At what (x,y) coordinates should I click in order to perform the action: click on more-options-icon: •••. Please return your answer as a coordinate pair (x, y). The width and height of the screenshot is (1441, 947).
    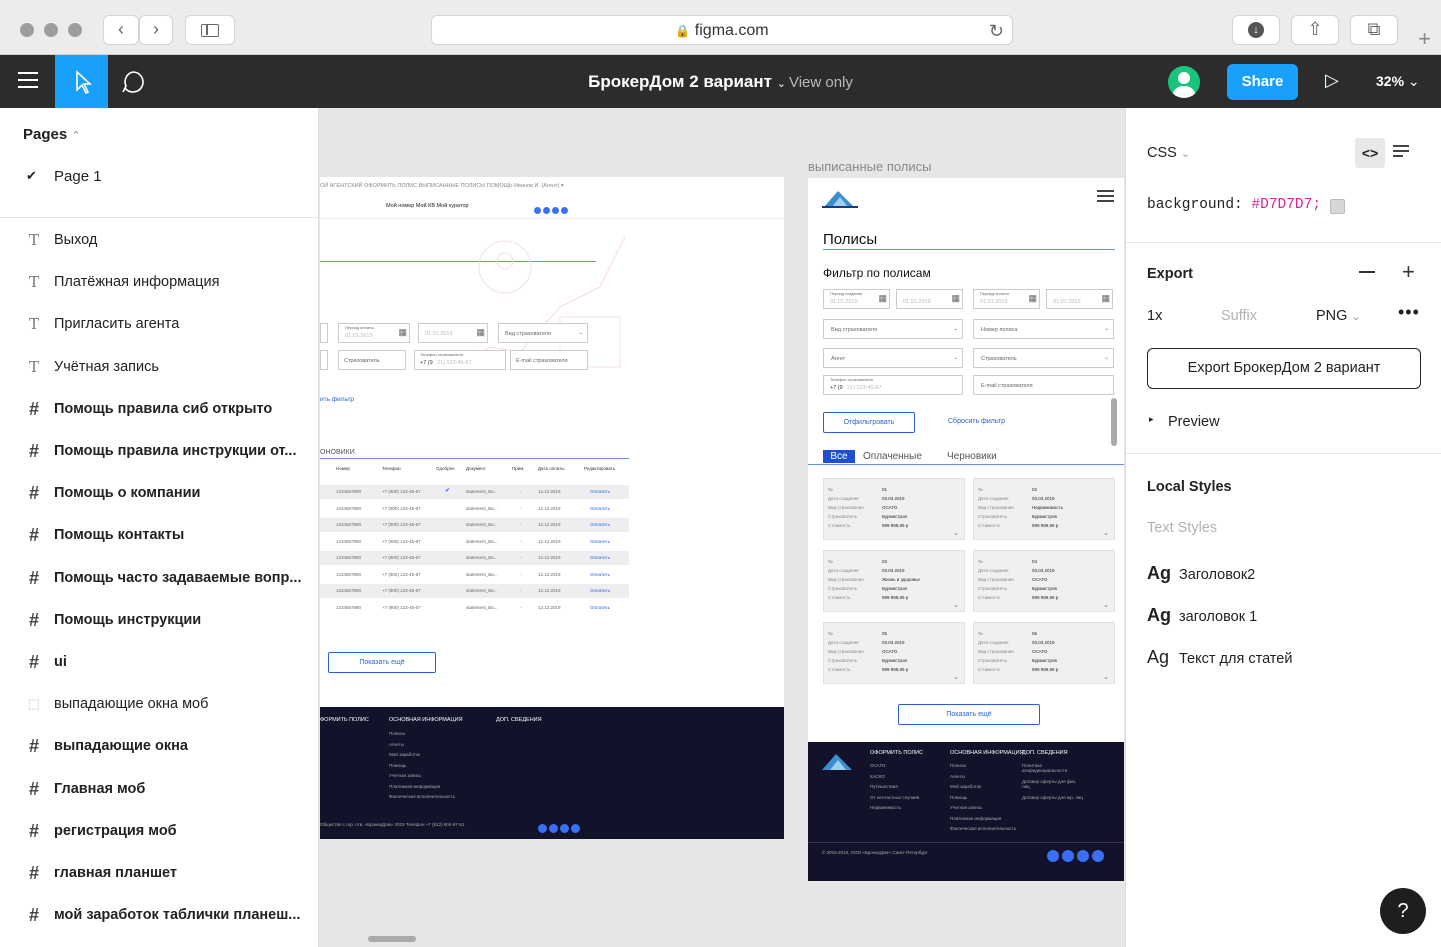
    Looking at the image, I should click on (1409, 312).